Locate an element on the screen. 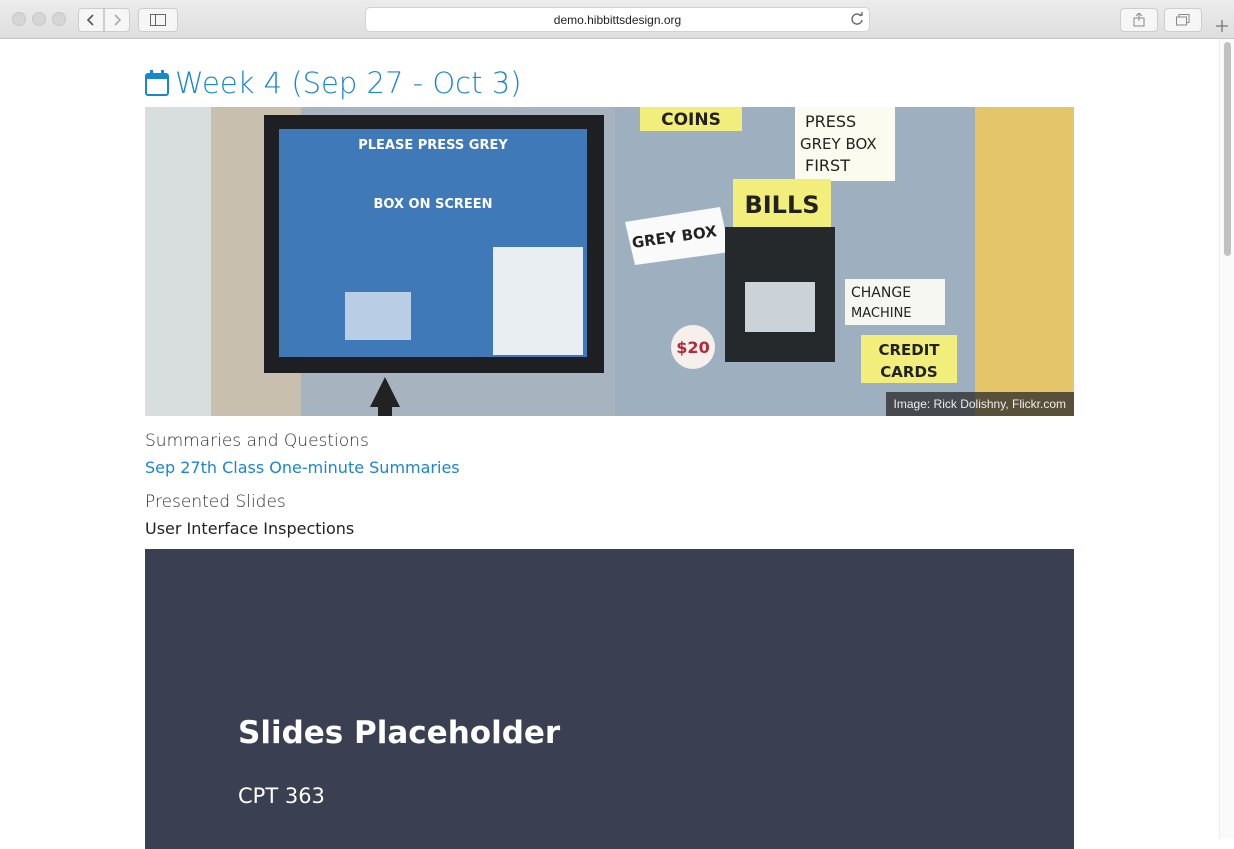 This screenshot has width=1234, height=849. share-button is located at coordinates (1139, 20).